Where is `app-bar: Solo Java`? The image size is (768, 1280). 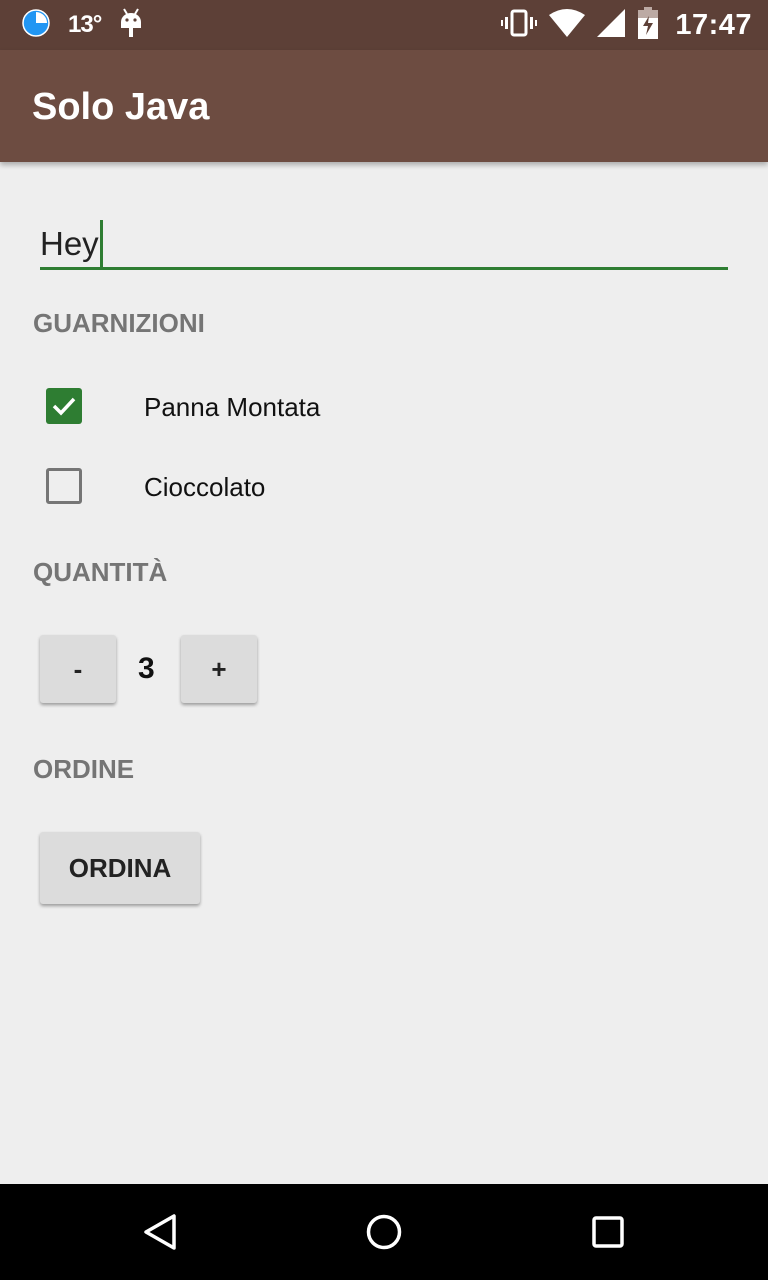 app-bar: Solo Java is located at coordinates (384, 106).